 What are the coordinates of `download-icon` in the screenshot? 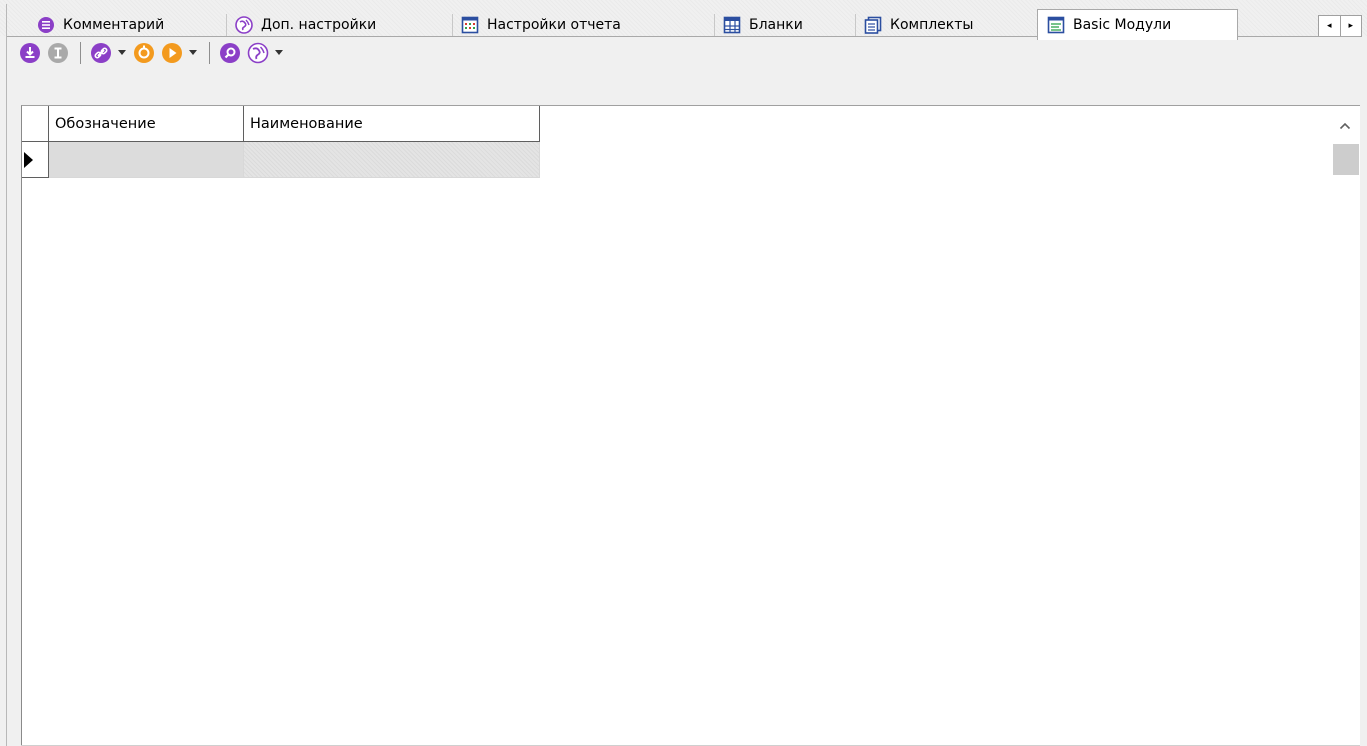 It's located at (30, 52).